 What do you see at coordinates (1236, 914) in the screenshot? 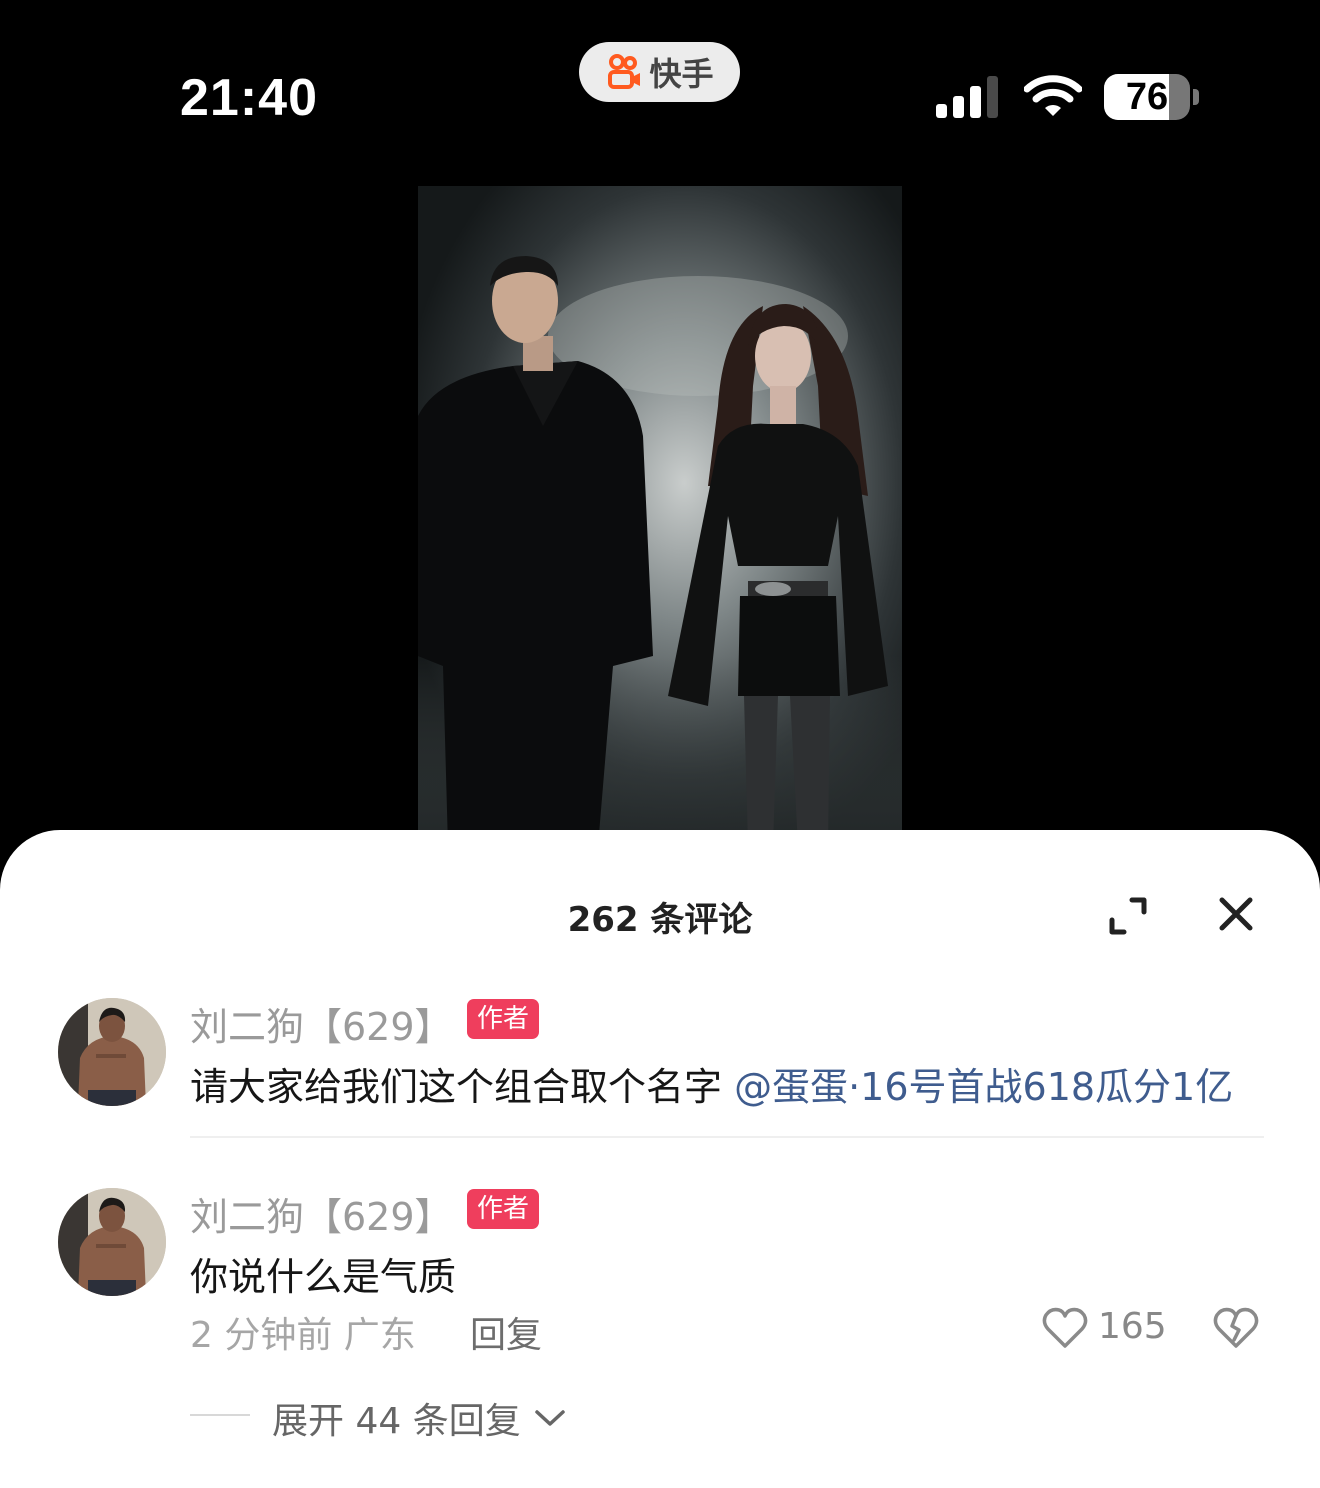
I see `close-icon` at bounding box center [1236, 914].